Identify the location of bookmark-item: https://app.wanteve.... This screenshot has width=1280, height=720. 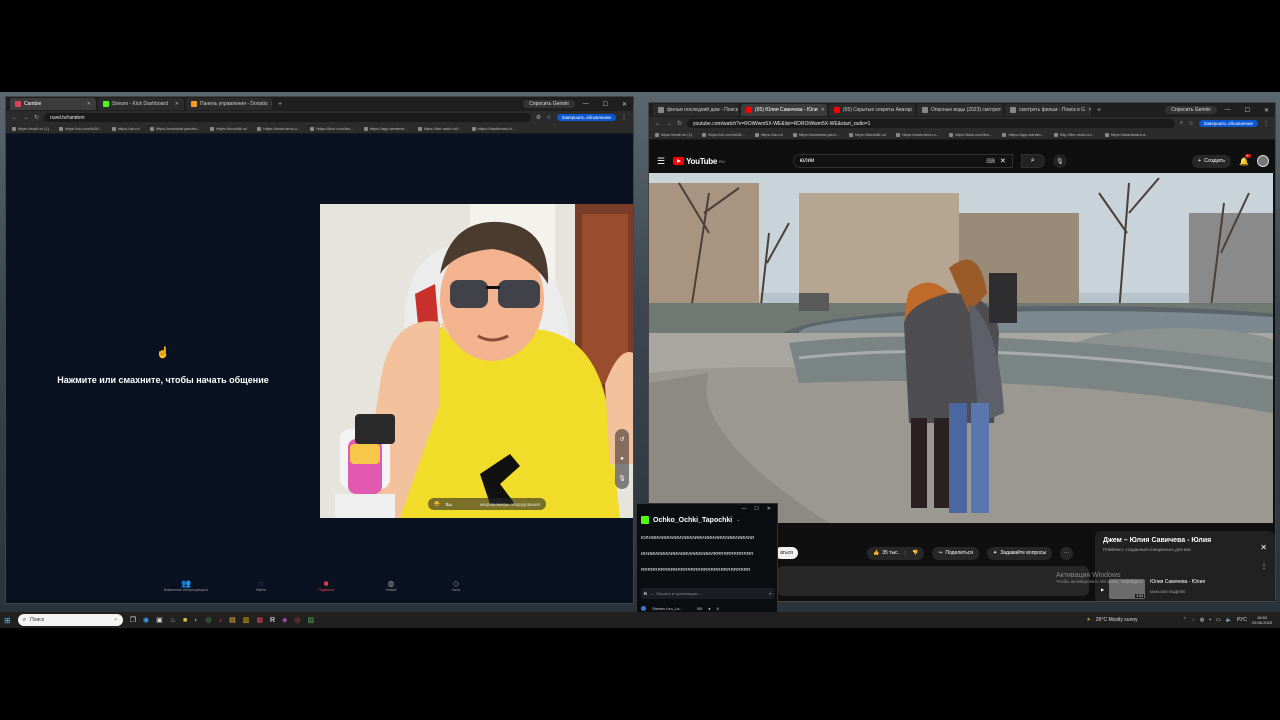
(385, 128).